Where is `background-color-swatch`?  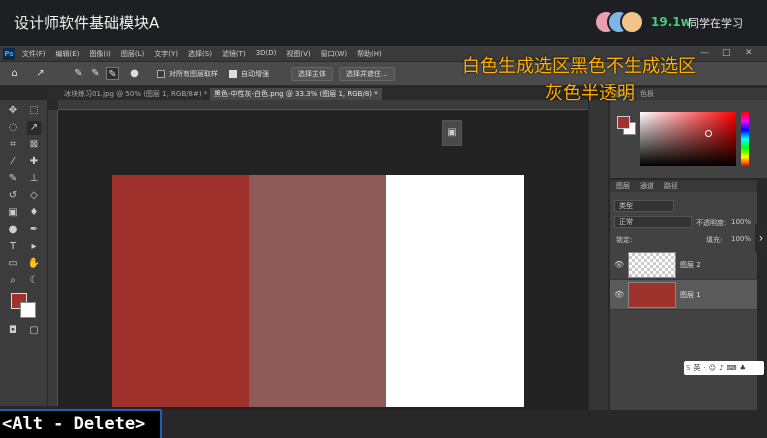
background-color-swatch is located at coordinates (28, 310).